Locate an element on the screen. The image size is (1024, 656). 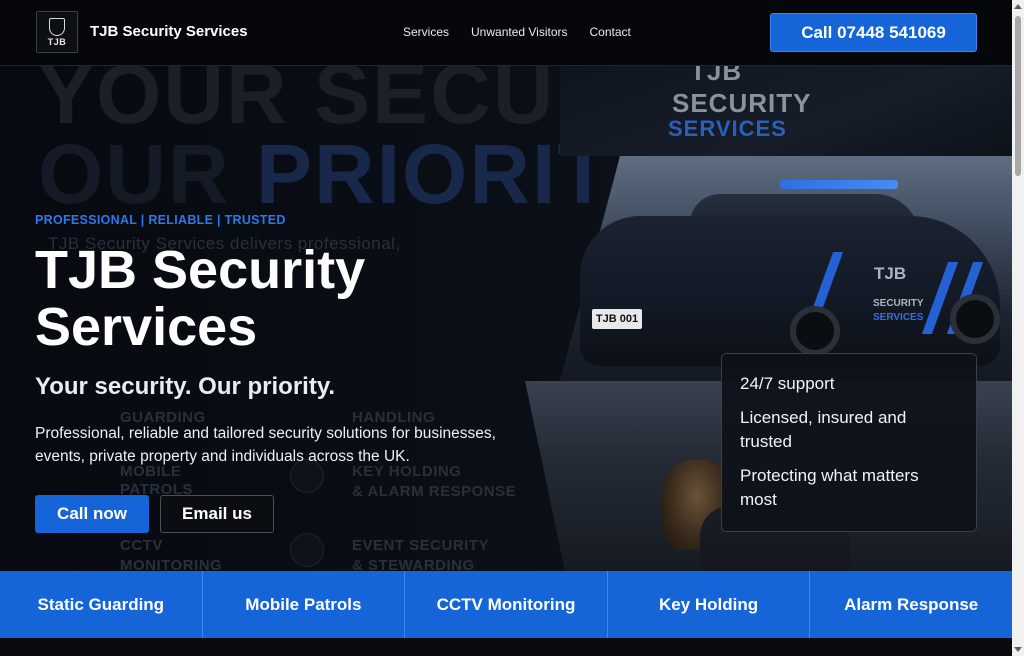
service-key-holding: Key Holding is located at coordinates (709, 604).